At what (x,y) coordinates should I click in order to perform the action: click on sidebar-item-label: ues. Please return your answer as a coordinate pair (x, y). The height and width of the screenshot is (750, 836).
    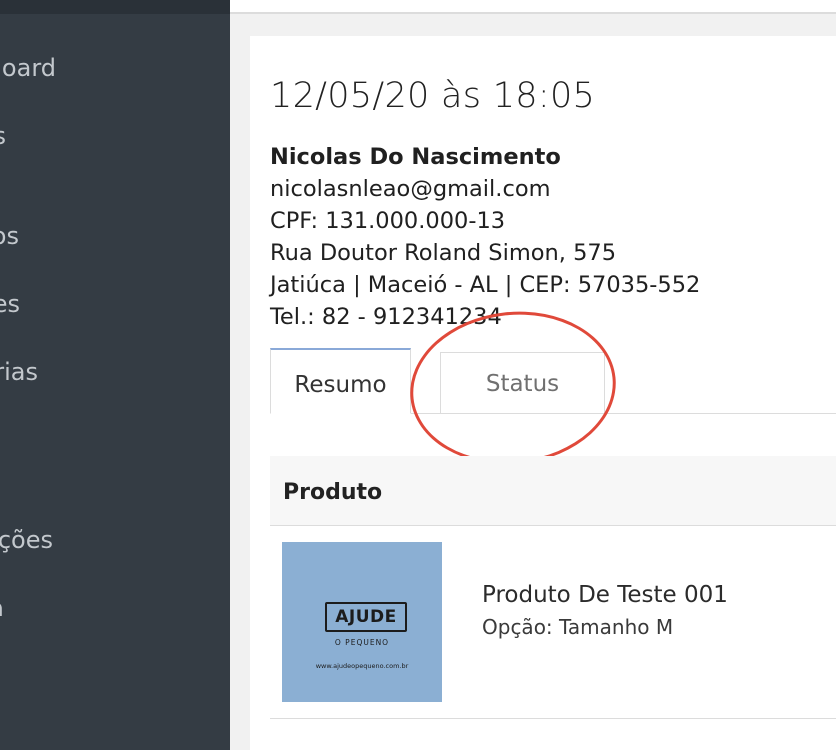
    Looking at the image, I should click on (10, 304).